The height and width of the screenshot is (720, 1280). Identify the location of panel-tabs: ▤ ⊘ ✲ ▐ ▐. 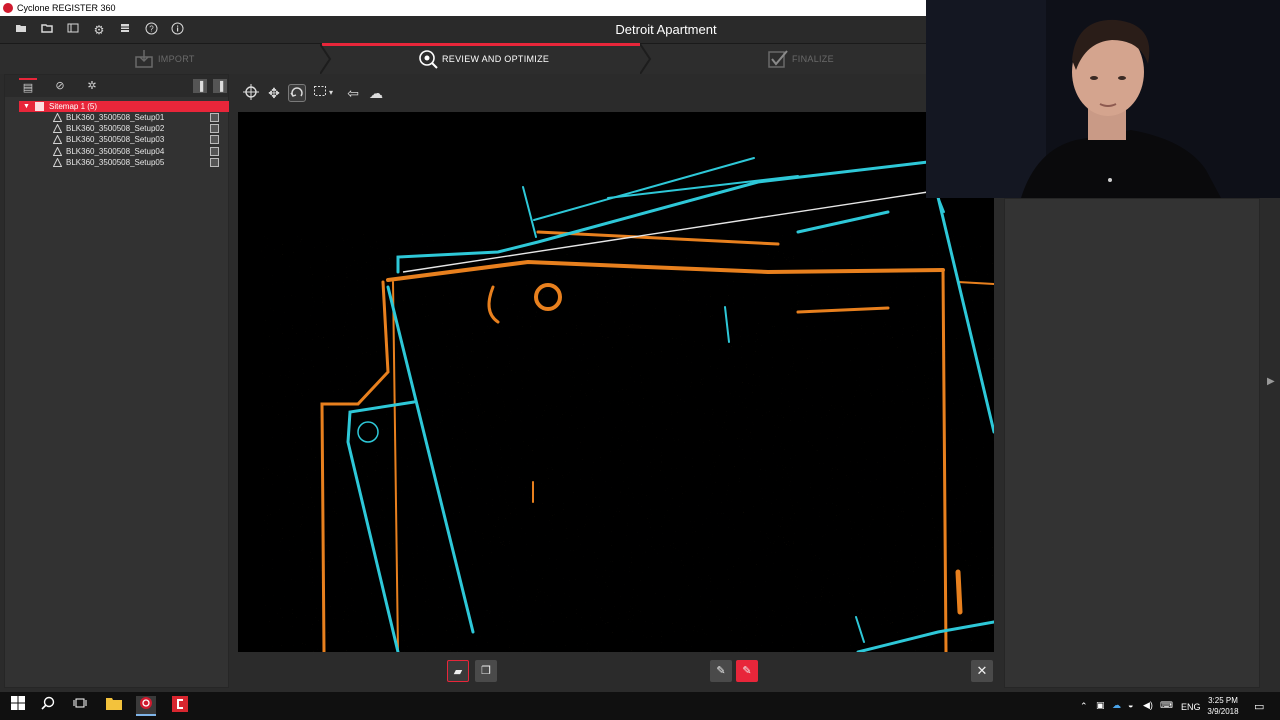
(116, 86).